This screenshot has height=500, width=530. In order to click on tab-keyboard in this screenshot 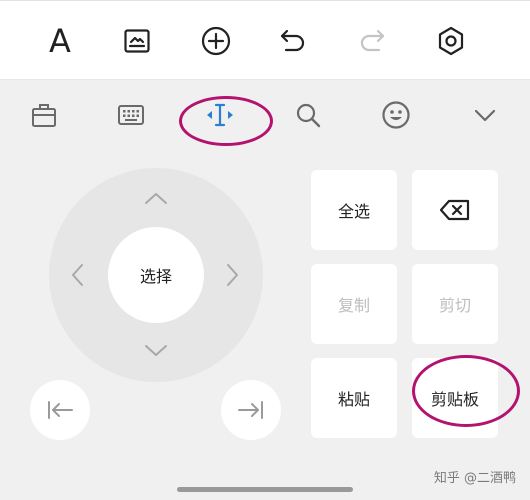, I will do `click(131, 115)`.